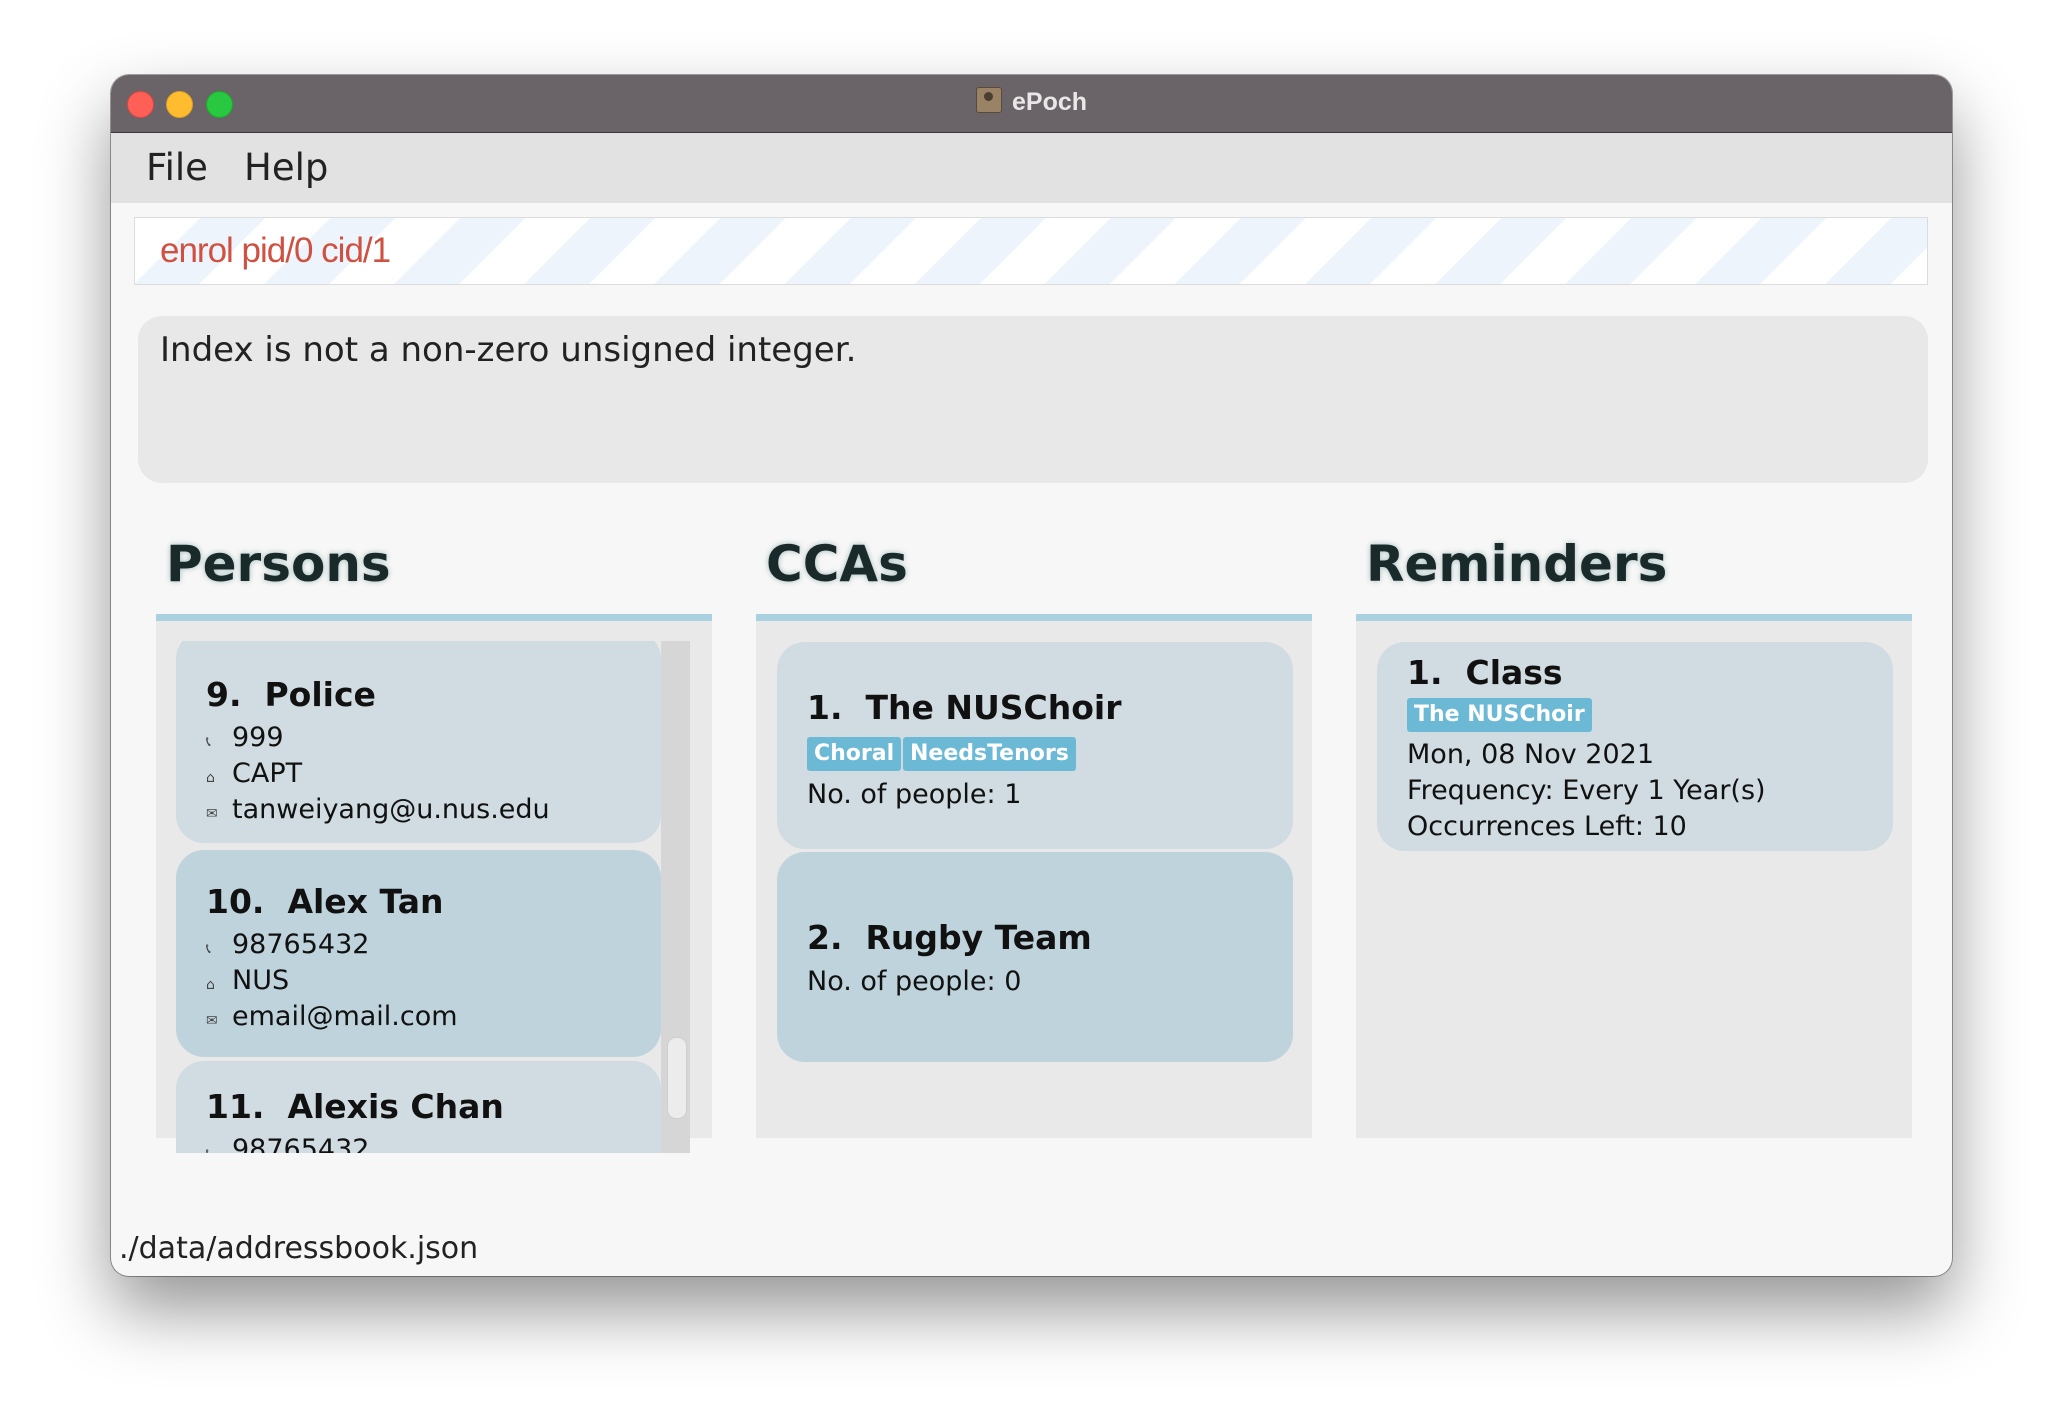  What do you see at coordinates (1531, 754) in the screenshot?
I see `reminder-date: Mon, 08 Nov 2021` at bounding box center [1531, 754].